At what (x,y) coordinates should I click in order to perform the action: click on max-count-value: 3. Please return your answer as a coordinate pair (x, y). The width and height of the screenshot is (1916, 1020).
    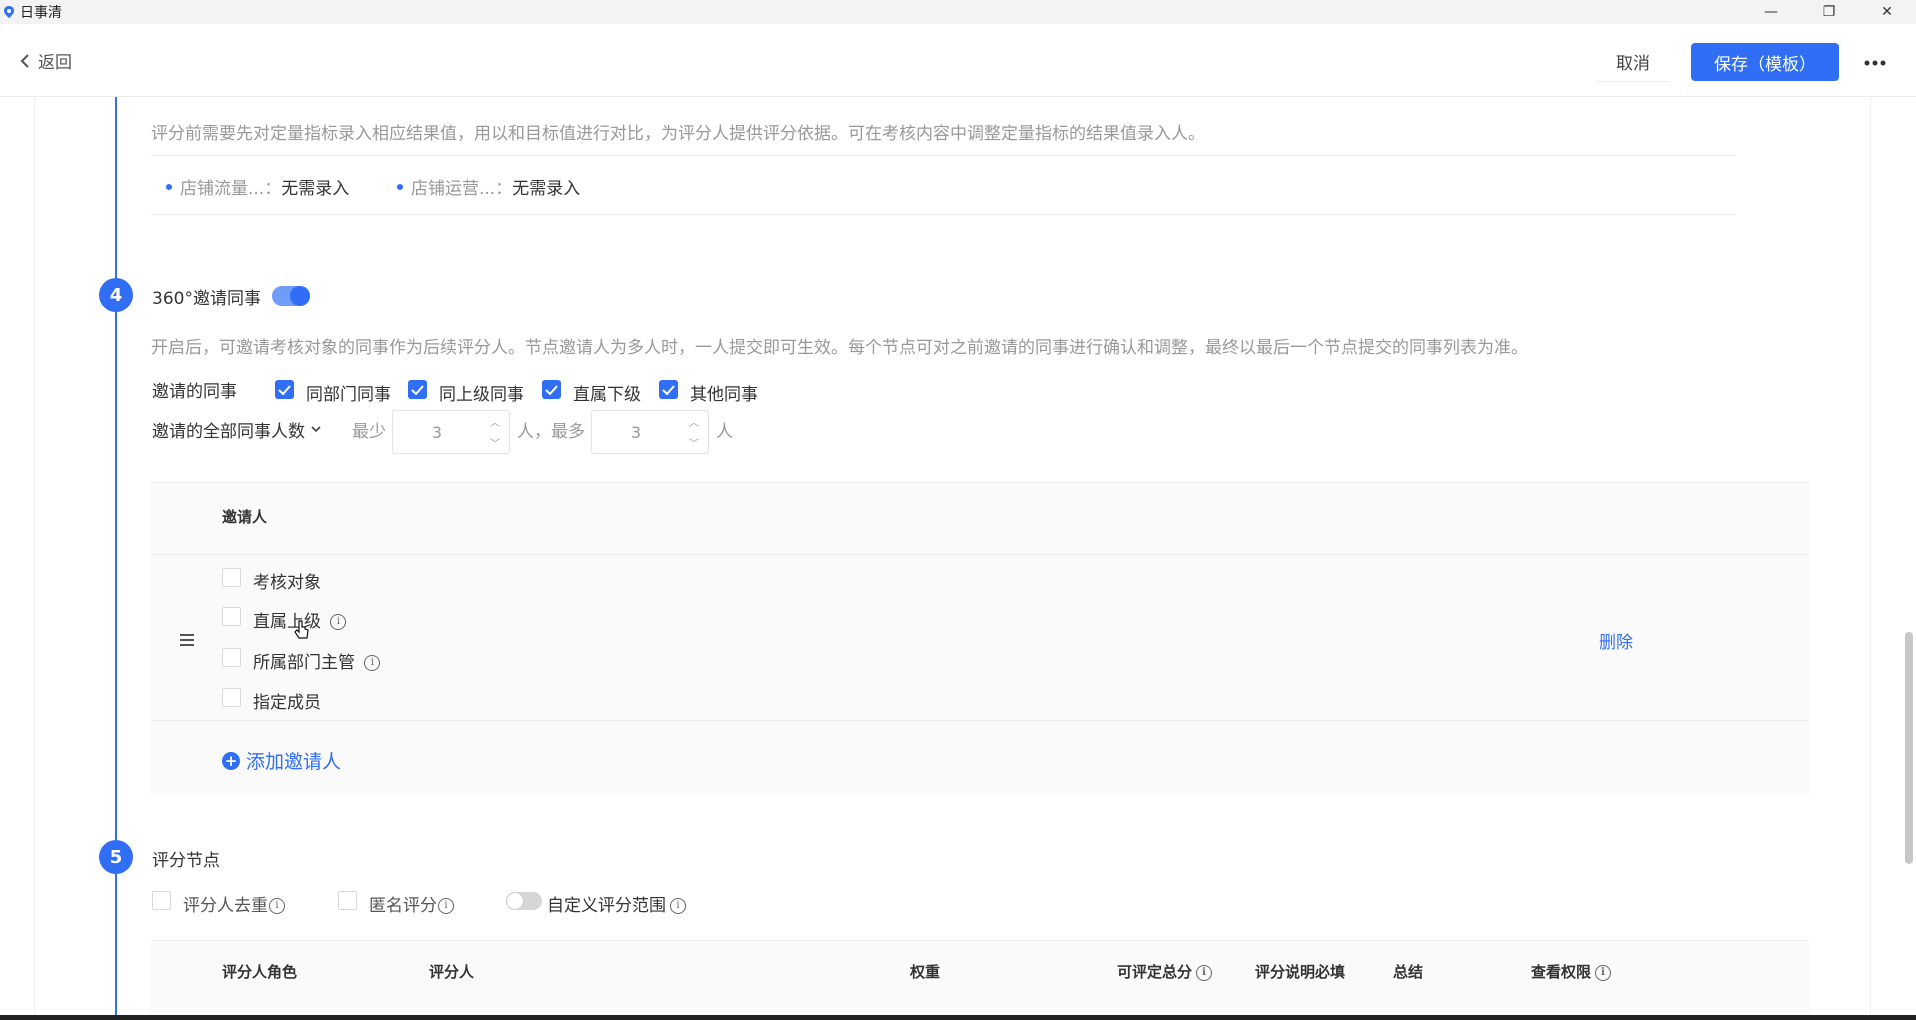
    Looking at the image, I should click on (636, 432).